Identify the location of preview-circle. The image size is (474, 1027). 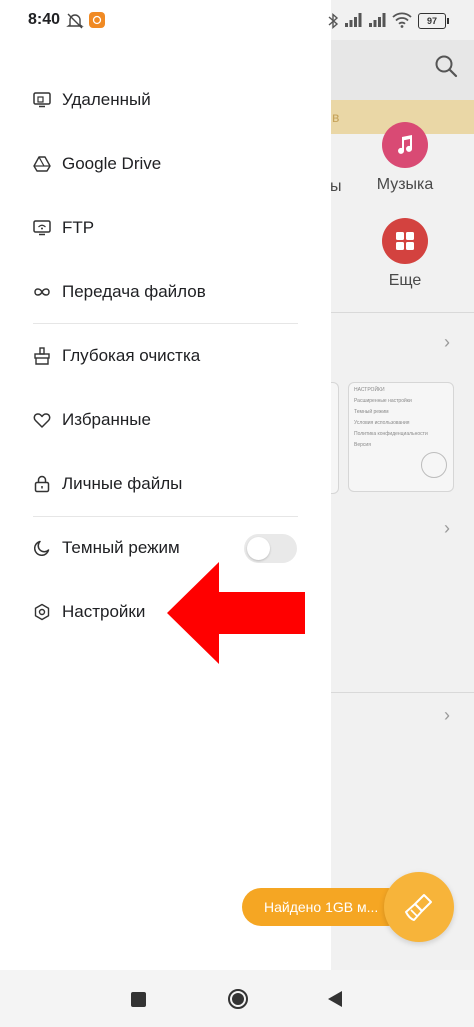
(434, 465).